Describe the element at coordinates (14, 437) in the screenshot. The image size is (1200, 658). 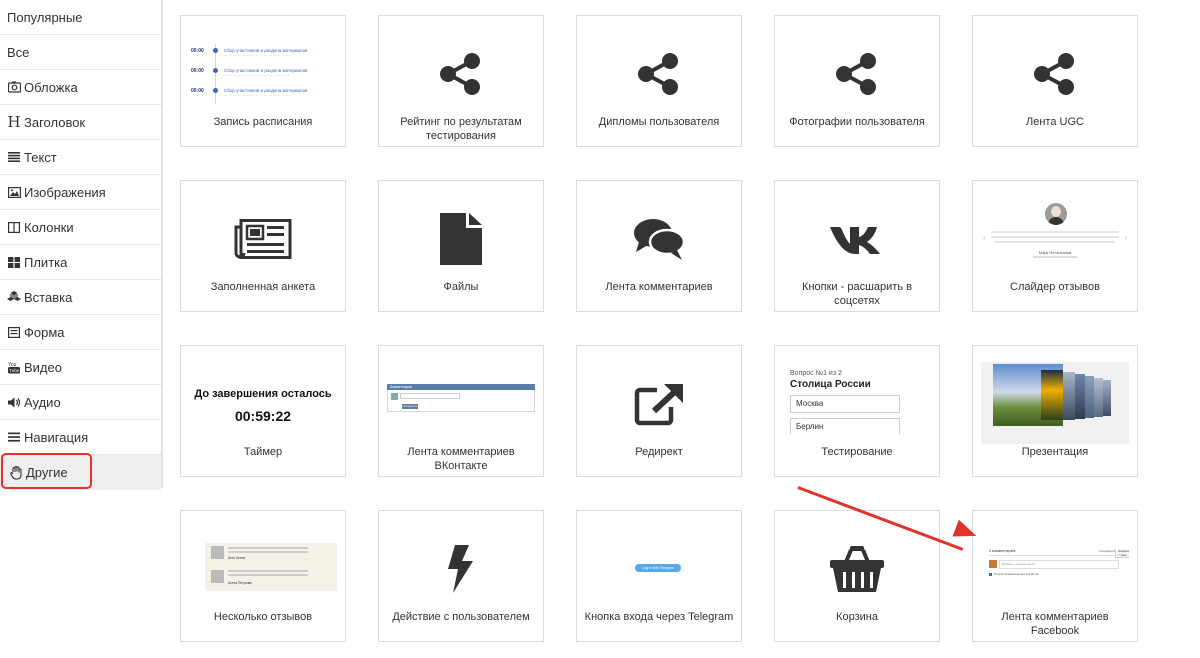
I see `menu-icon` at that location.